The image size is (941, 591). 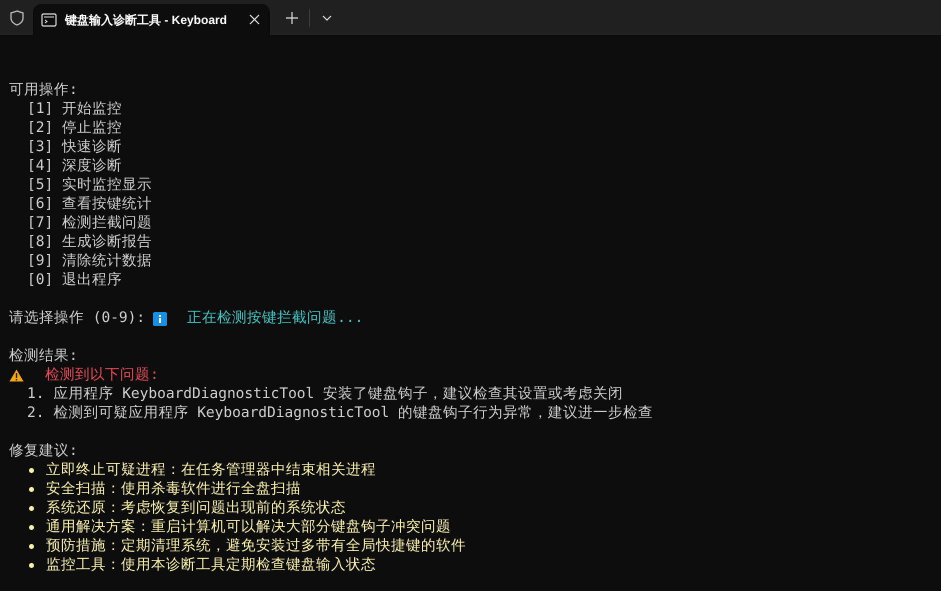 I want to click on issue-text: 检测到可疑应用程序 KeyboardDiagnosticTool 的键盘钩子行为异常，建议进一步检查, so click(x=353, y=413).